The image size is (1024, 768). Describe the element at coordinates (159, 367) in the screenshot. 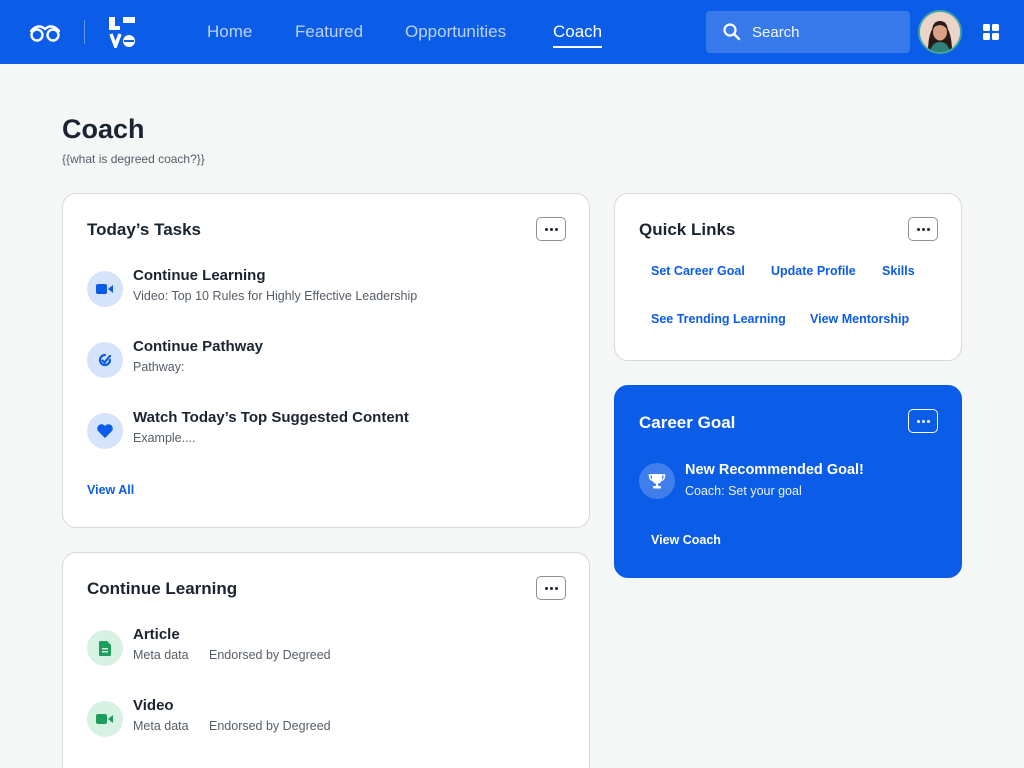

I see `task-subtitle: Pathway:` at that location.